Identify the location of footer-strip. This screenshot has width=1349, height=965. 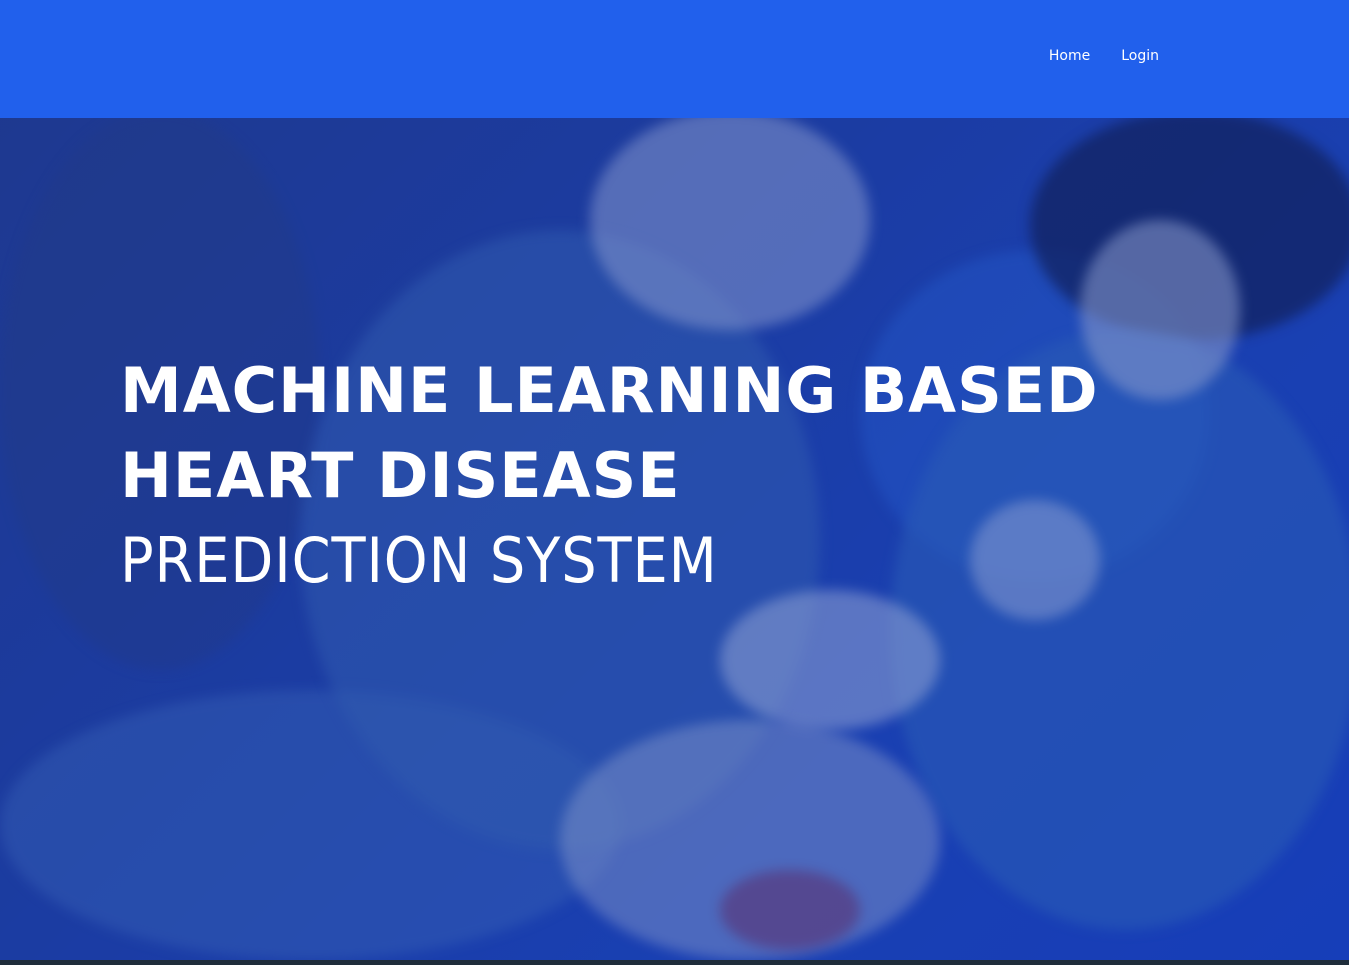
(674, 962).